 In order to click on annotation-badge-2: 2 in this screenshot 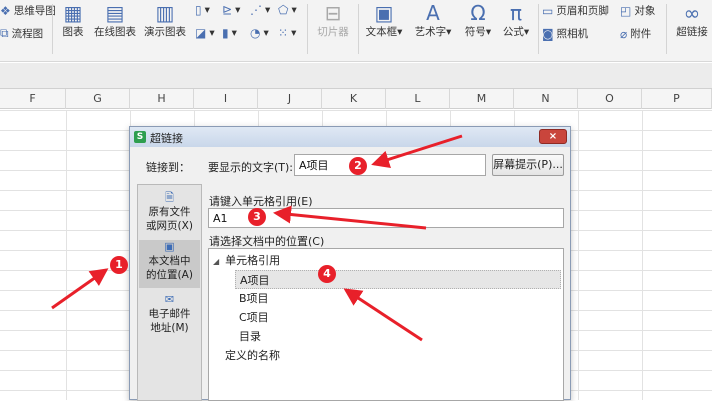, I will do `click(358, 166)`.